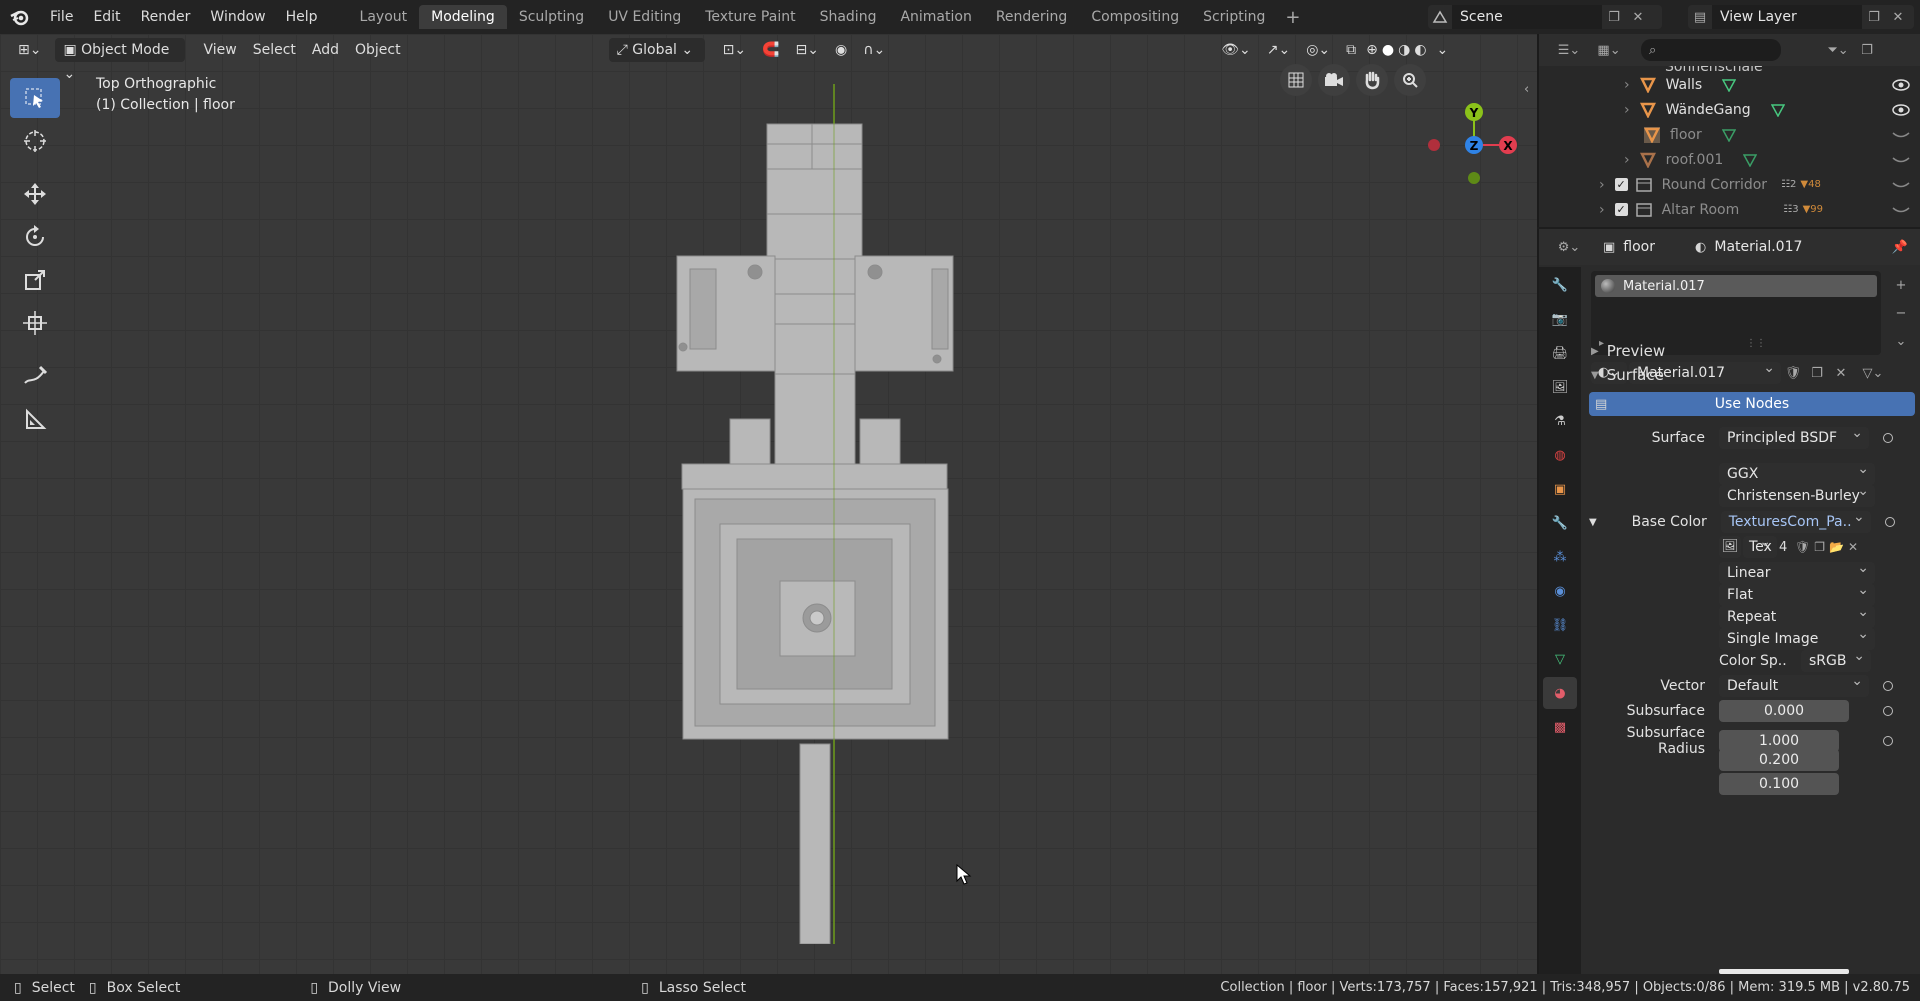 The height and width of the screenshot is (1001, 1920). What do you see at coordinates (1434, 145) in the screenshot?
I see `axis-neg-x-icon` at bounding box center [1434, 145].